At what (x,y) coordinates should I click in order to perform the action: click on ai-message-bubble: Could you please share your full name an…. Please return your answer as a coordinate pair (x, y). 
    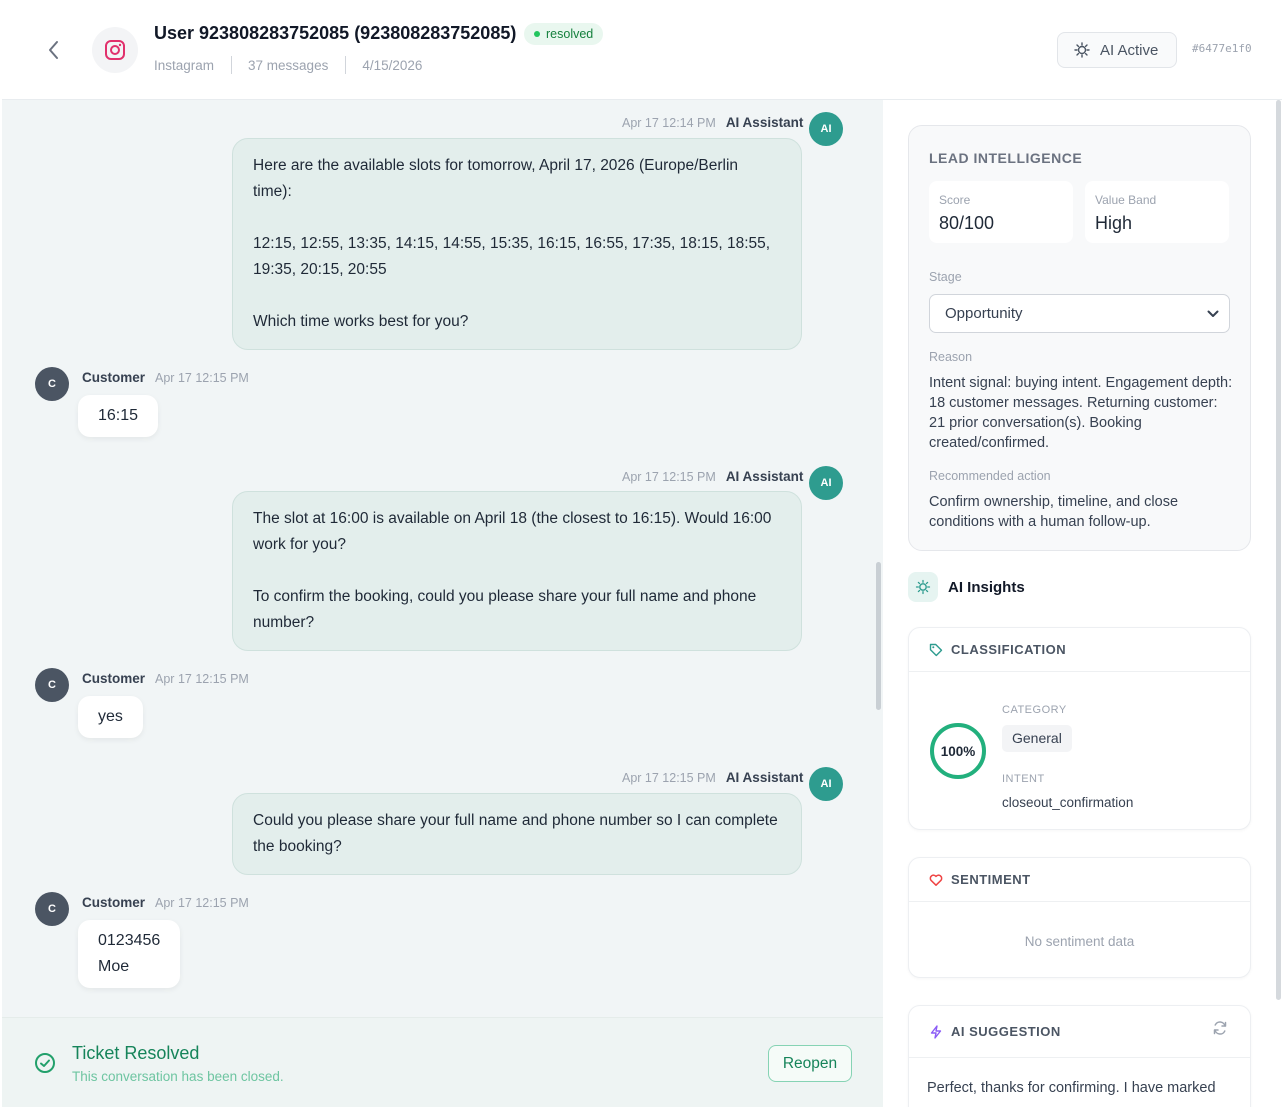
    Looking at the image, I should click on (517, 834).